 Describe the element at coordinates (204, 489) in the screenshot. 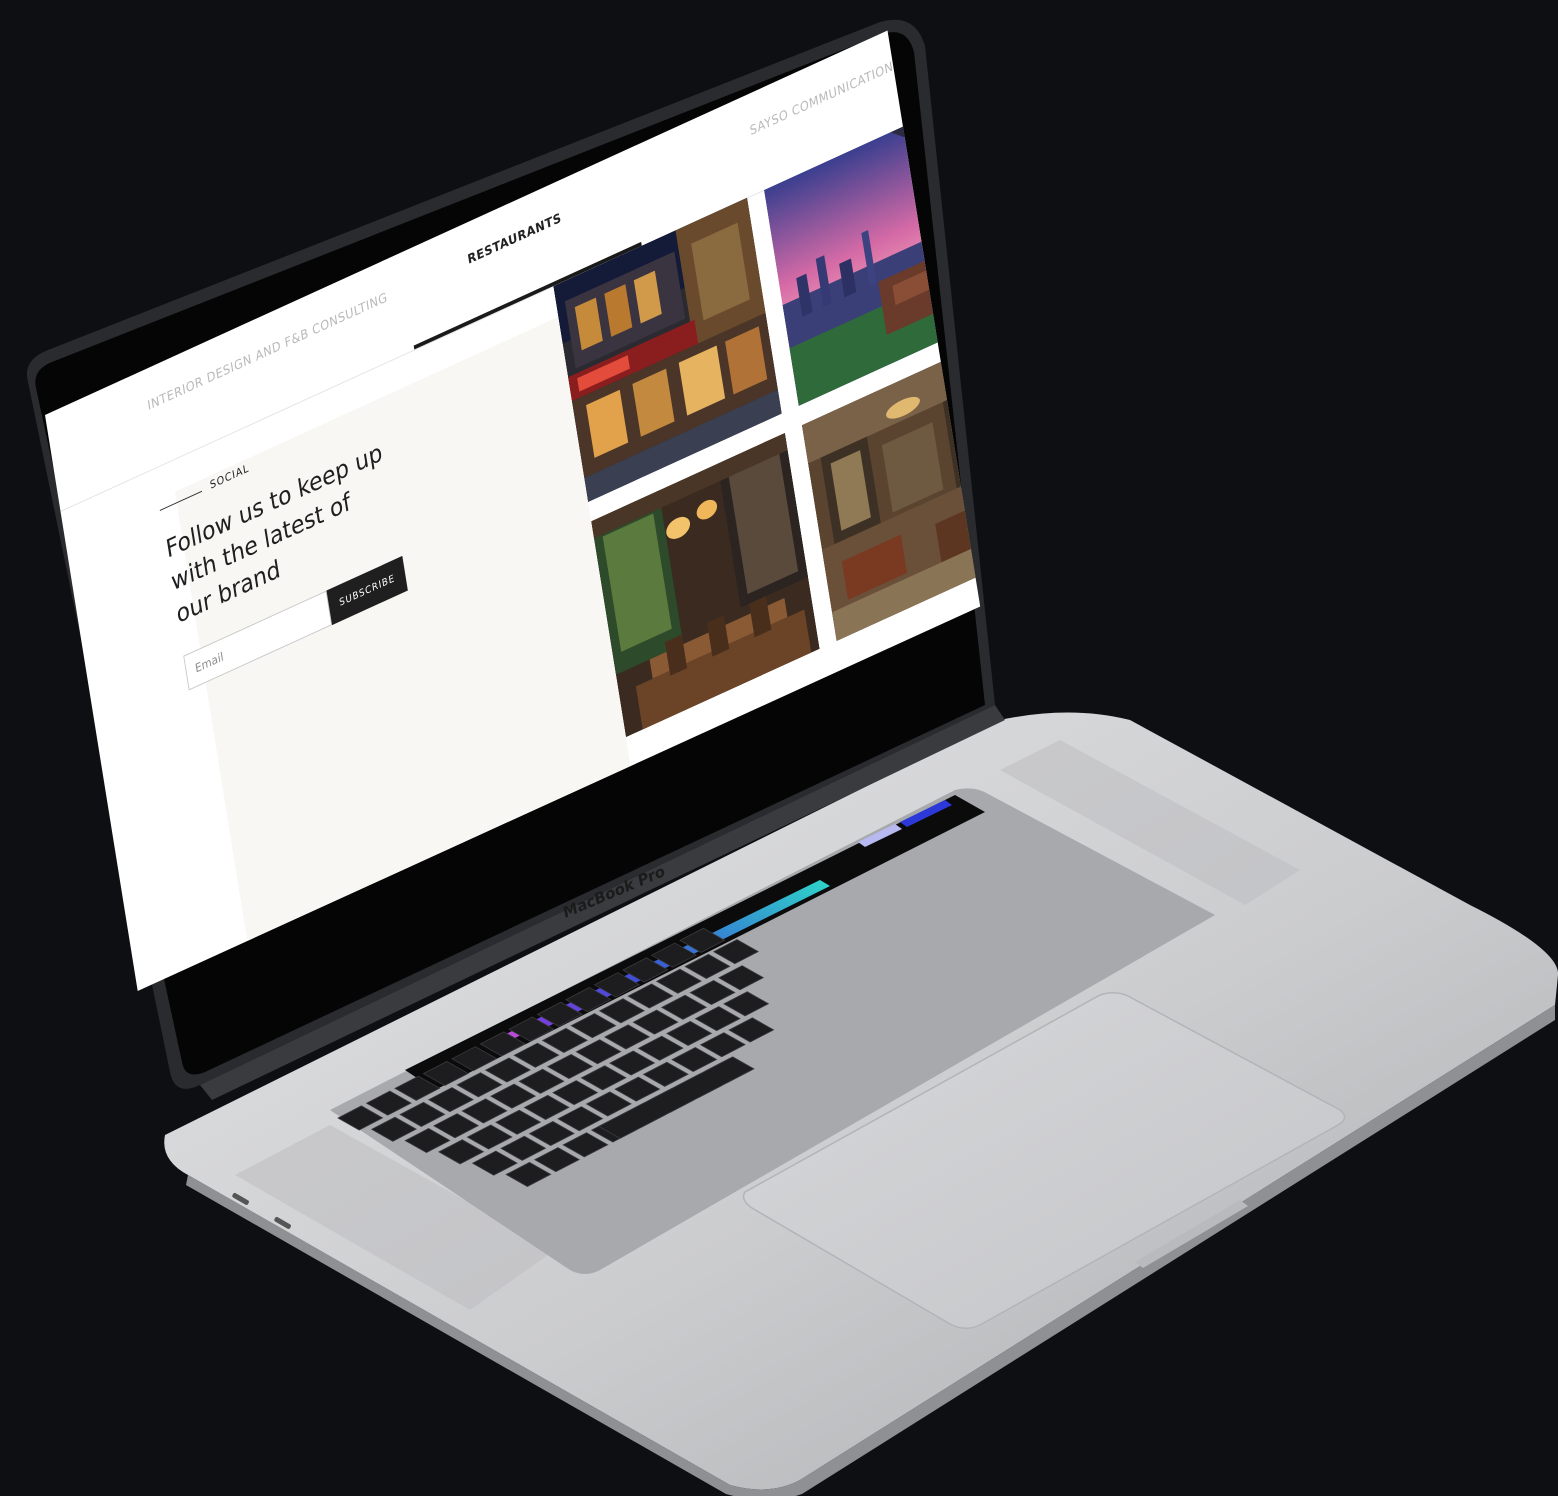

I see `social-eyebrow: SOCIAL` at that location.